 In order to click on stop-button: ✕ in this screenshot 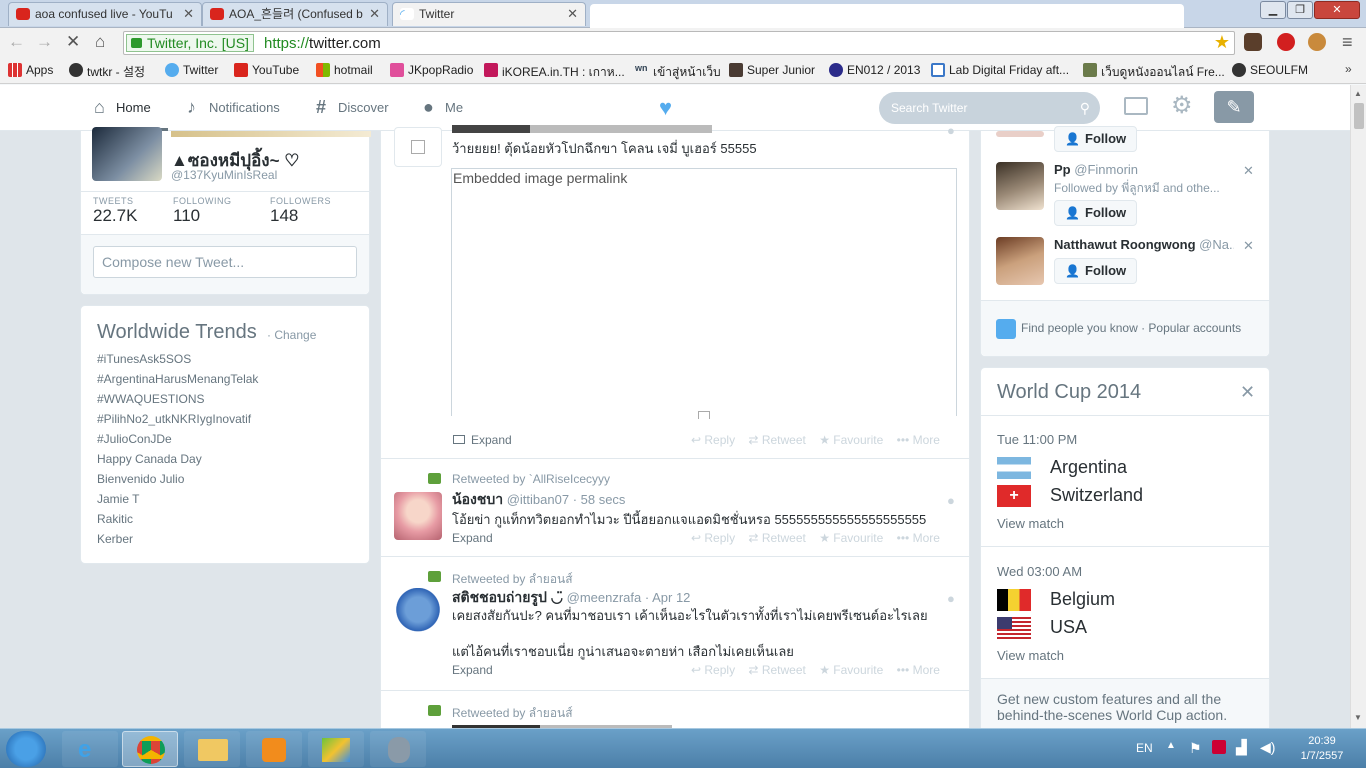, I will do `click(73, 42)`.